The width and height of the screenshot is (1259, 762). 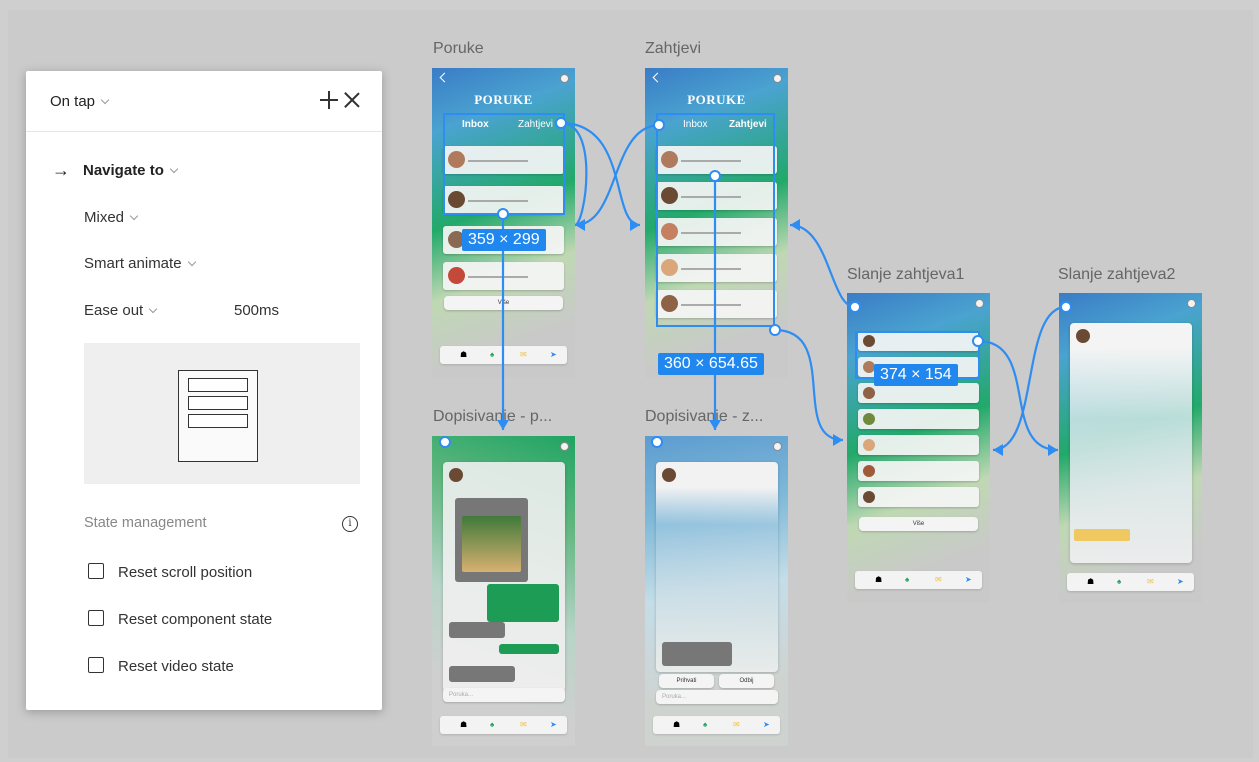 I want to click on frame-title-poruke: Poruke, so click(x=458, y=49).